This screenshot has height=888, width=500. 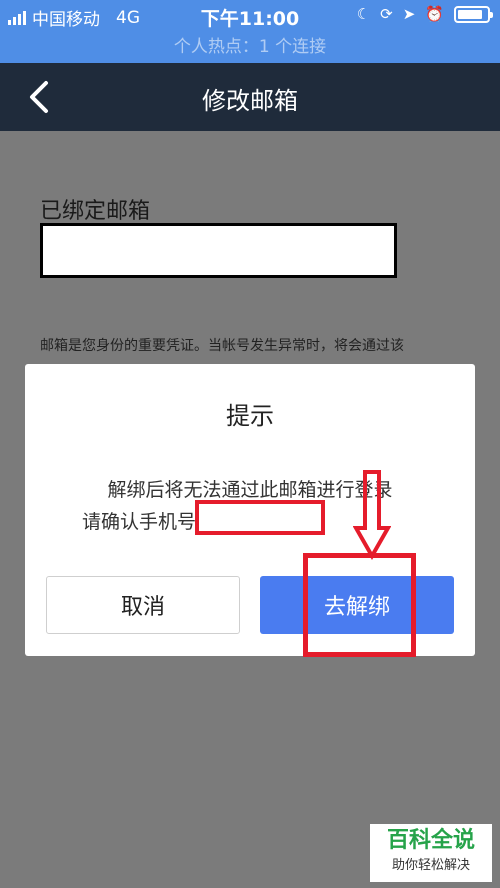 I want to click on hotspot-banner: 个人热点：1 个连接, so click(x=250, y=48).